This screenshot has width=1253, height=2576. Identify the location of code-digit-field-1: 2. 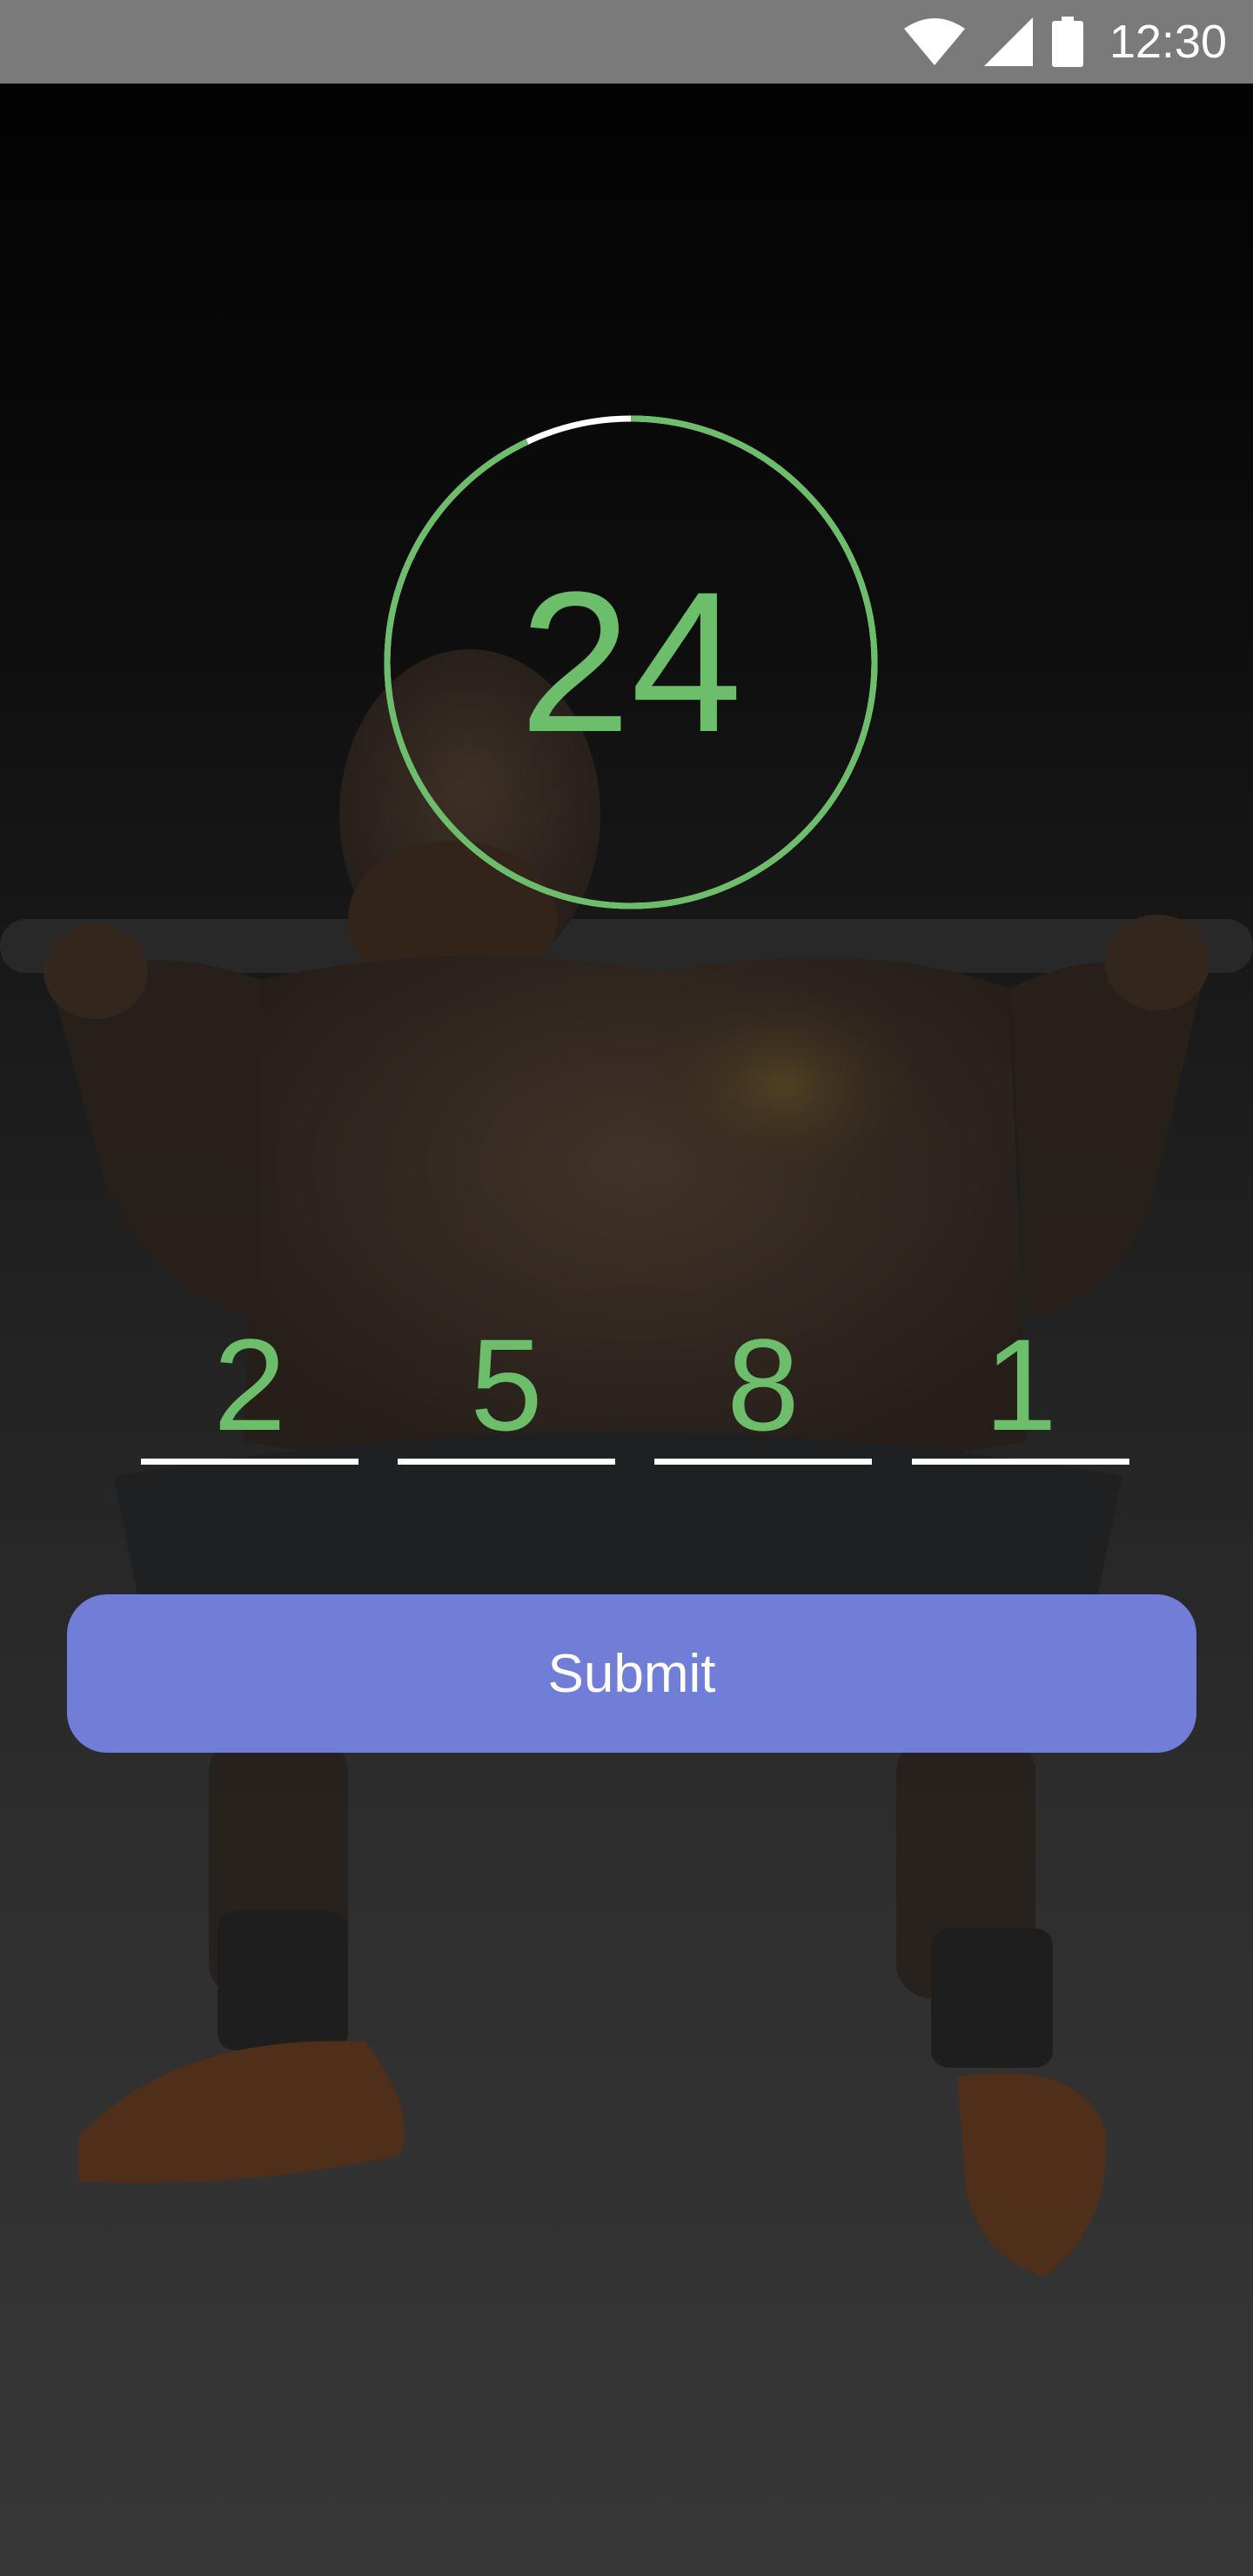
(250, 1393).